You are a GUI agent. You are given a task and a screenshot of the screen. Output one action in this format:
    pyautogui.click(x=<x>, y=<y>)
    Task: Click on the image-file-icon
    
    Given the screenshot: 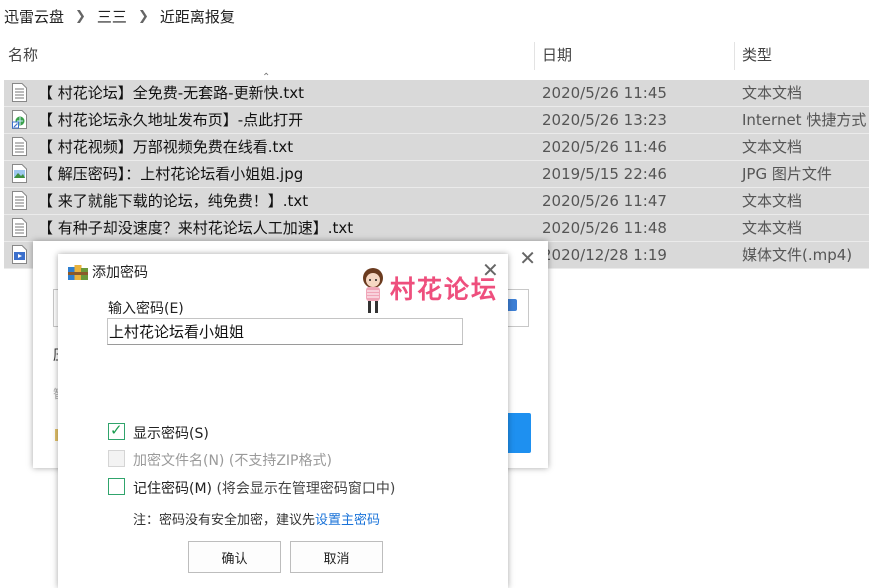 What is the action you would take?
    pyautogui.click(x=19, y=173)
    